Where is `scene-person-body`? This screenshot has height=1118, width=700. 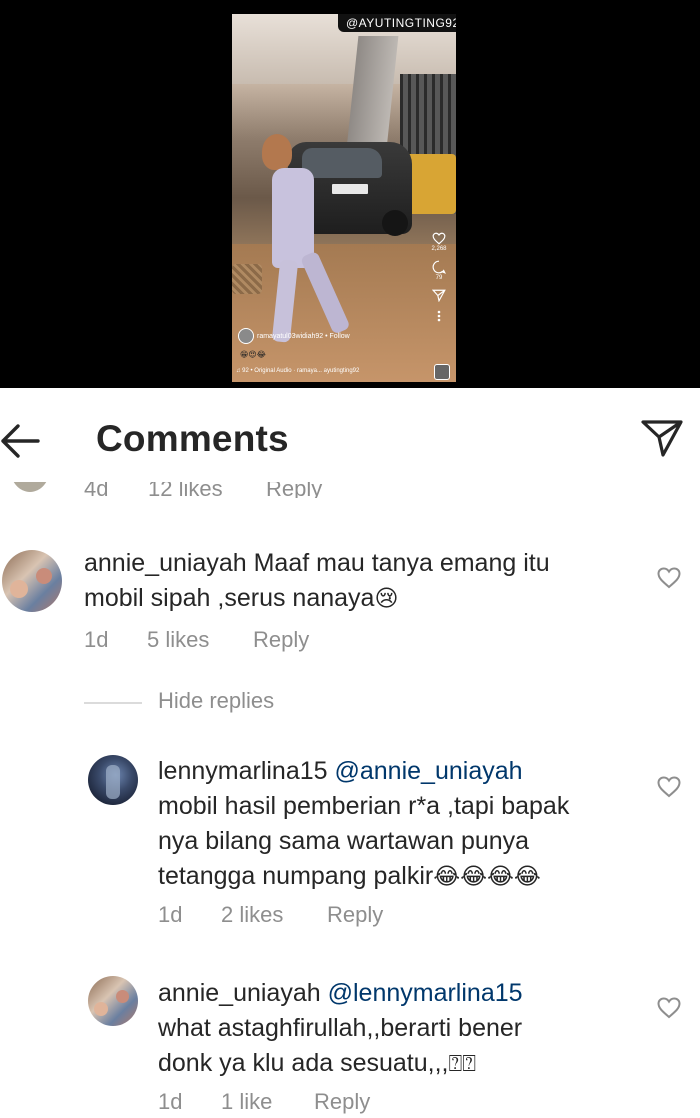
scene-person-body is located at coordinates (293, 218).